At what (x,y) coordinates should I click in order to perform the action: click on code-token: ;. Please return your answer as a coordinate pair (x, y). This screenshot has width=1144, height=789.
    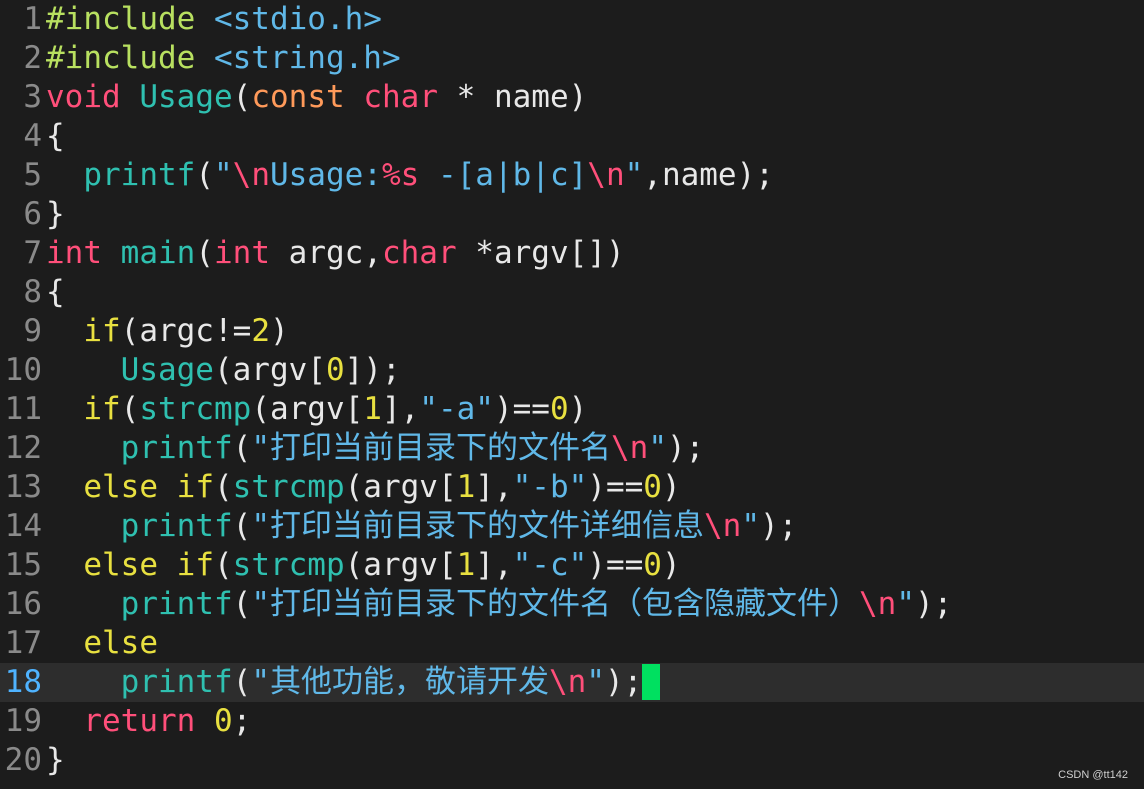
    Looking at the image, I should click on (242, 721).